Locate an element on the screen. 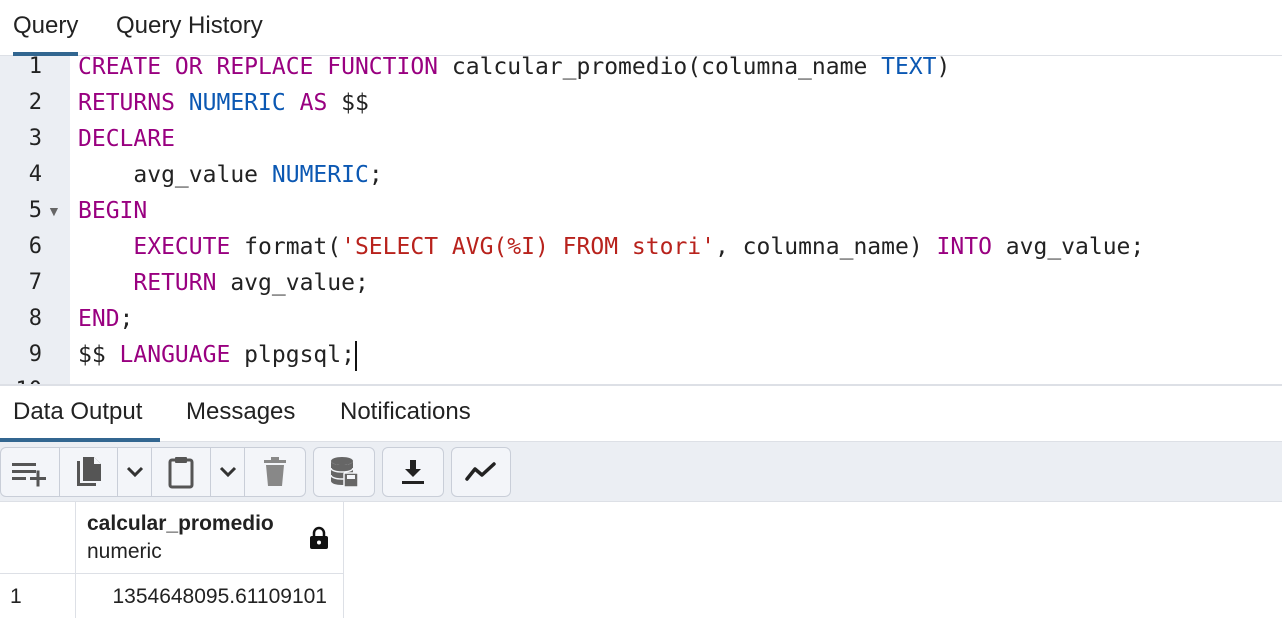 This screenshot has width=1282, height=618. delete-button is located at coordinates (275, 472).